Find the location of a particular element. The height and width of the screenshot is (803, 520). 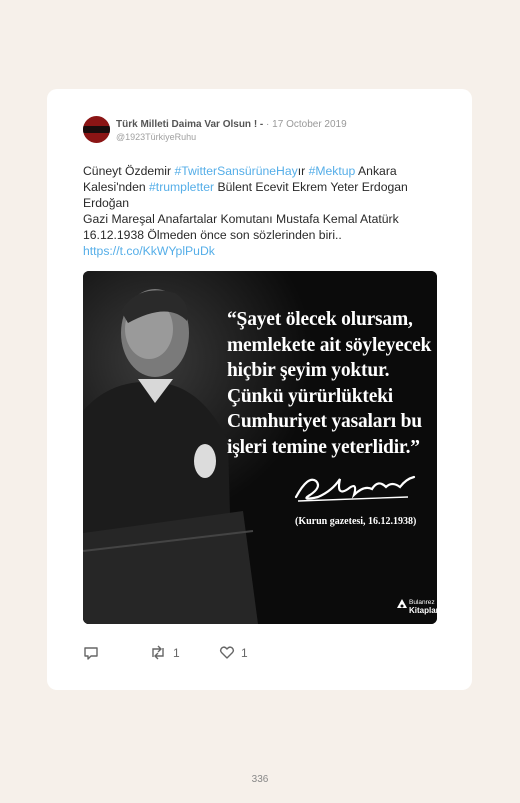

page-number: 336 is located at coordinates (260, 779).